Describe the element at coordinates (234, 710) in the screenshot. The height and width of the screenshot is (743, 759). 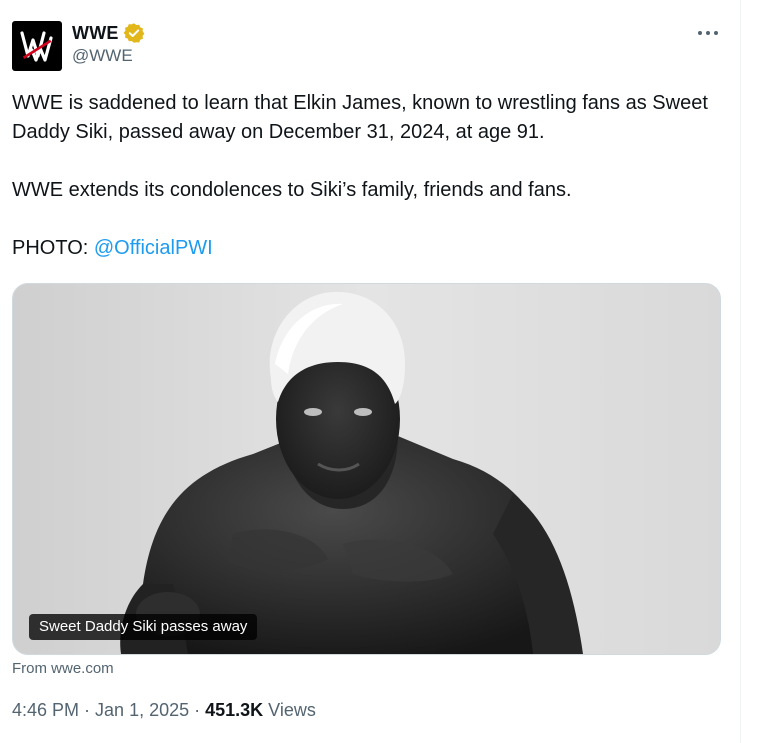
I see `views-count: 451.3K` at that location.